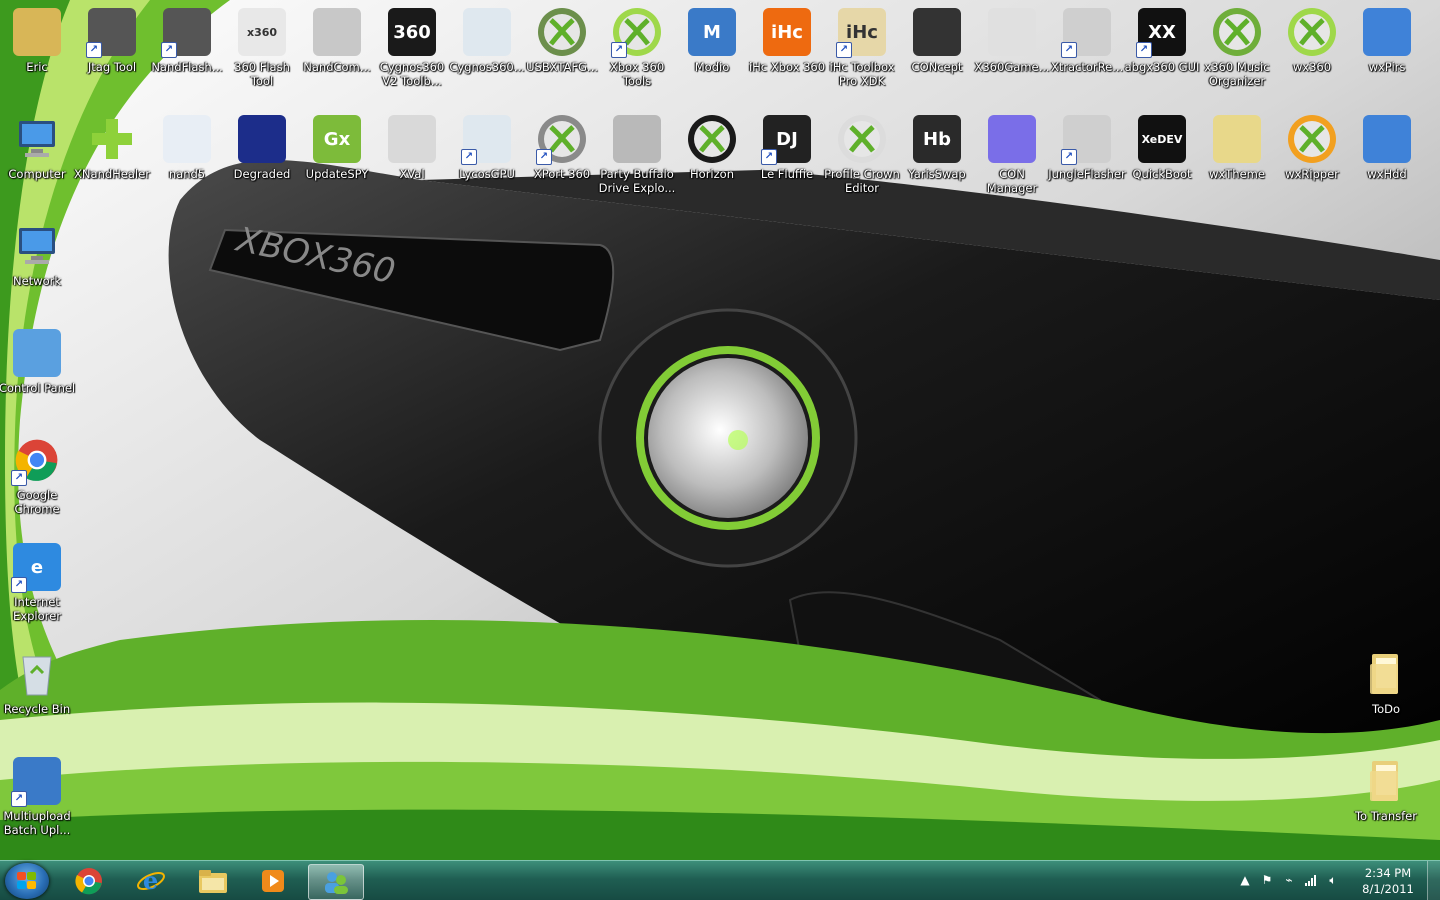 The image size is (1440, 900). Describe the element at coordinates (787, 67) in the screenshot. I see `desktop-icon-label: iHc Xbox 360` at that location.